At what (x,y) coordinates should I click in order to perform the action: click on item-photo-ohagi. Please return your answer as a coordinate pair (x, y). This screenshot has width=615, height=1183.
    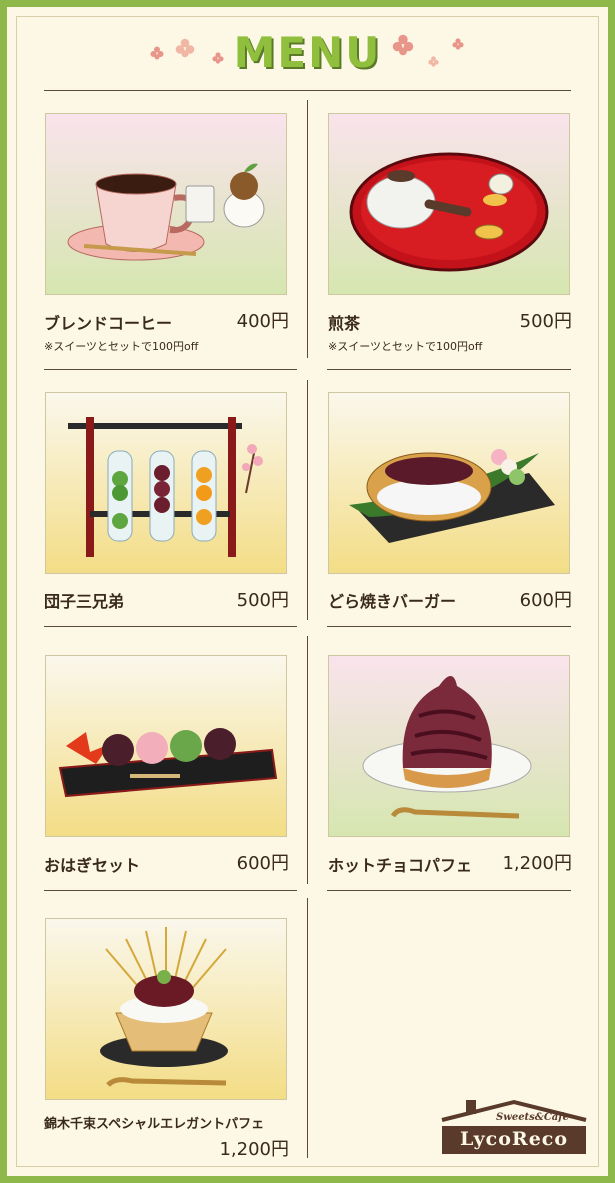
    Looking at the image, I should click on (166, 746).